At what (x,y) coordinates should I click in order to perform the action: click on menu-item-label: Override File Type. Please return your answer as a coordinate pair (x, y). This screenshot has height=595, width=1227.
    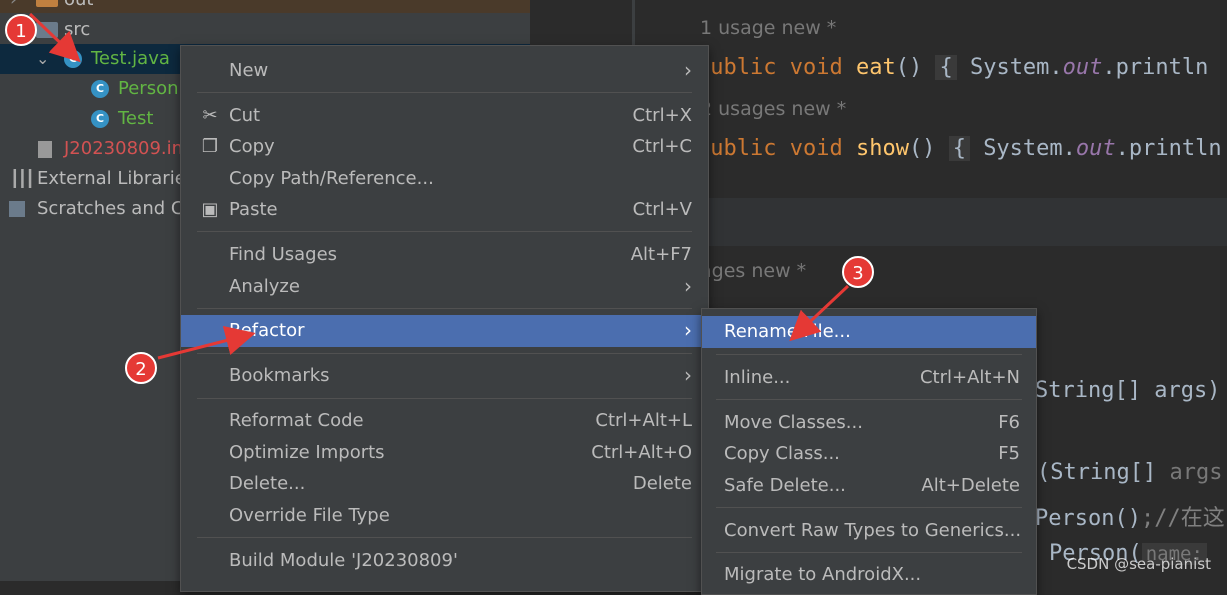
    Looking at the image, I should click on (309, 515).